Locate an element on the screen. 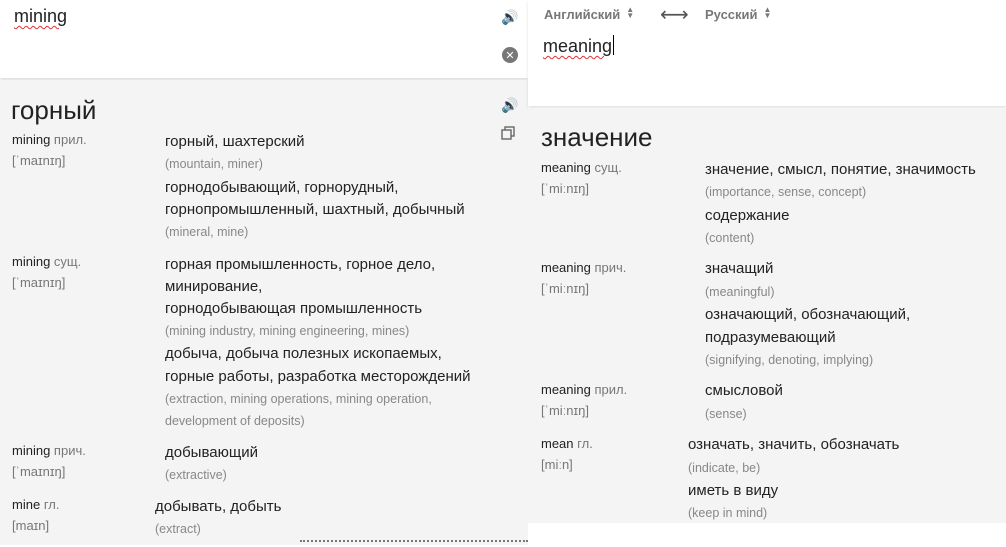  back-translation: (content) is located at coordinates (730, 238).